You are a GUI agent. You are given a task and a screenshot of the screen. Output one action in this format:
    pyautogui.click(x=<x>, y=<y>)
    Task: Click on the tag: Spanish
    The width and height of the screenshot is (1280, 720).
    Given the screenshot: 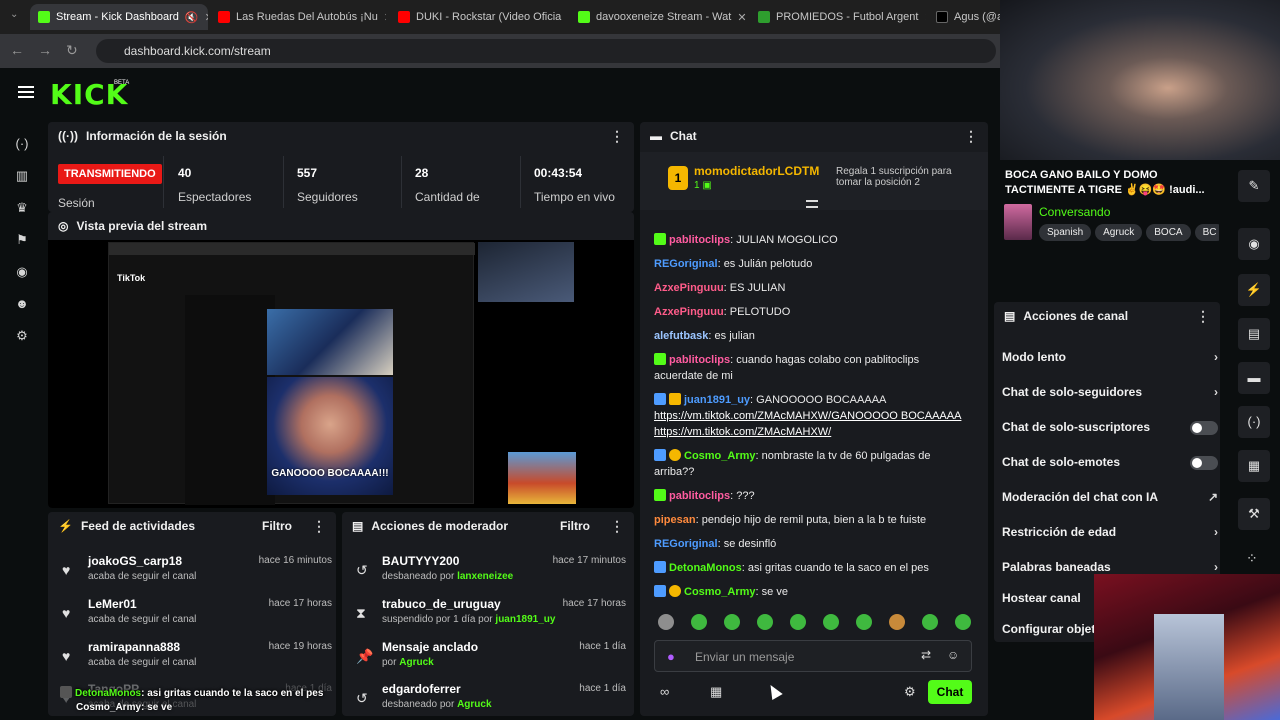 What is the action you would take?
    pyautogui.click(x=1065, y=232)
    